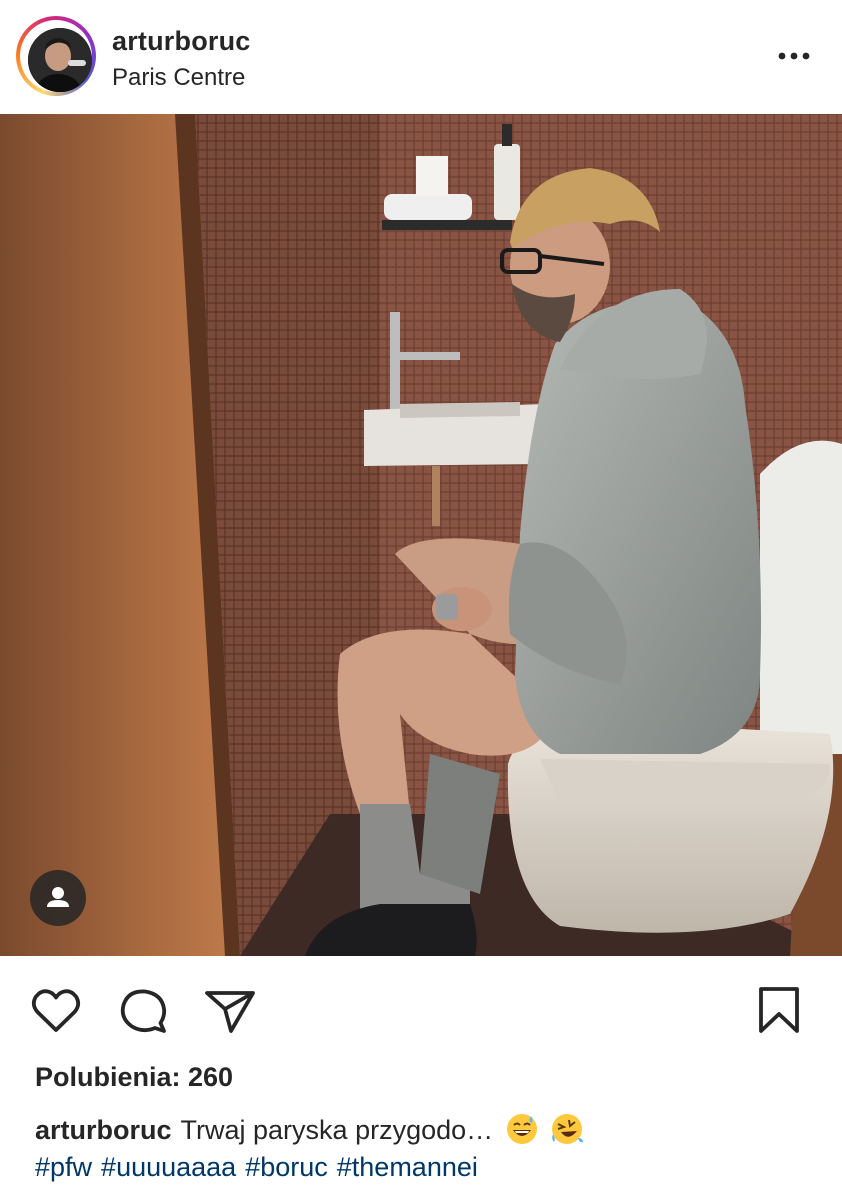 This screenshot has height=1200, width=842. I want to click on post-header: arturboruc Paris Centre, so click(421, 57).